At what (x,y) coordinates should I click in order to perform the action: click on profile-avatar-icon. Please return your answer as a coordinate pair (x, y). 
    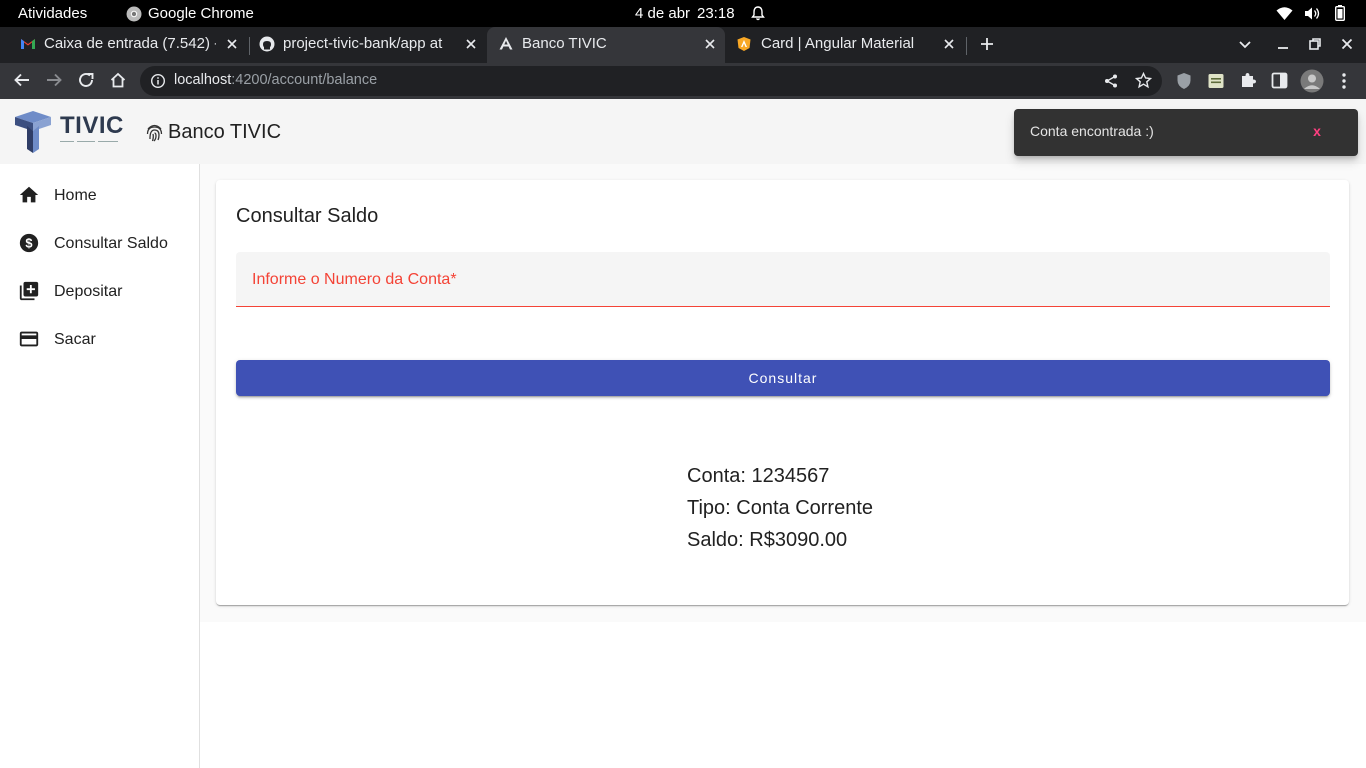
    Looking at the image, I should click on (1312, 81).